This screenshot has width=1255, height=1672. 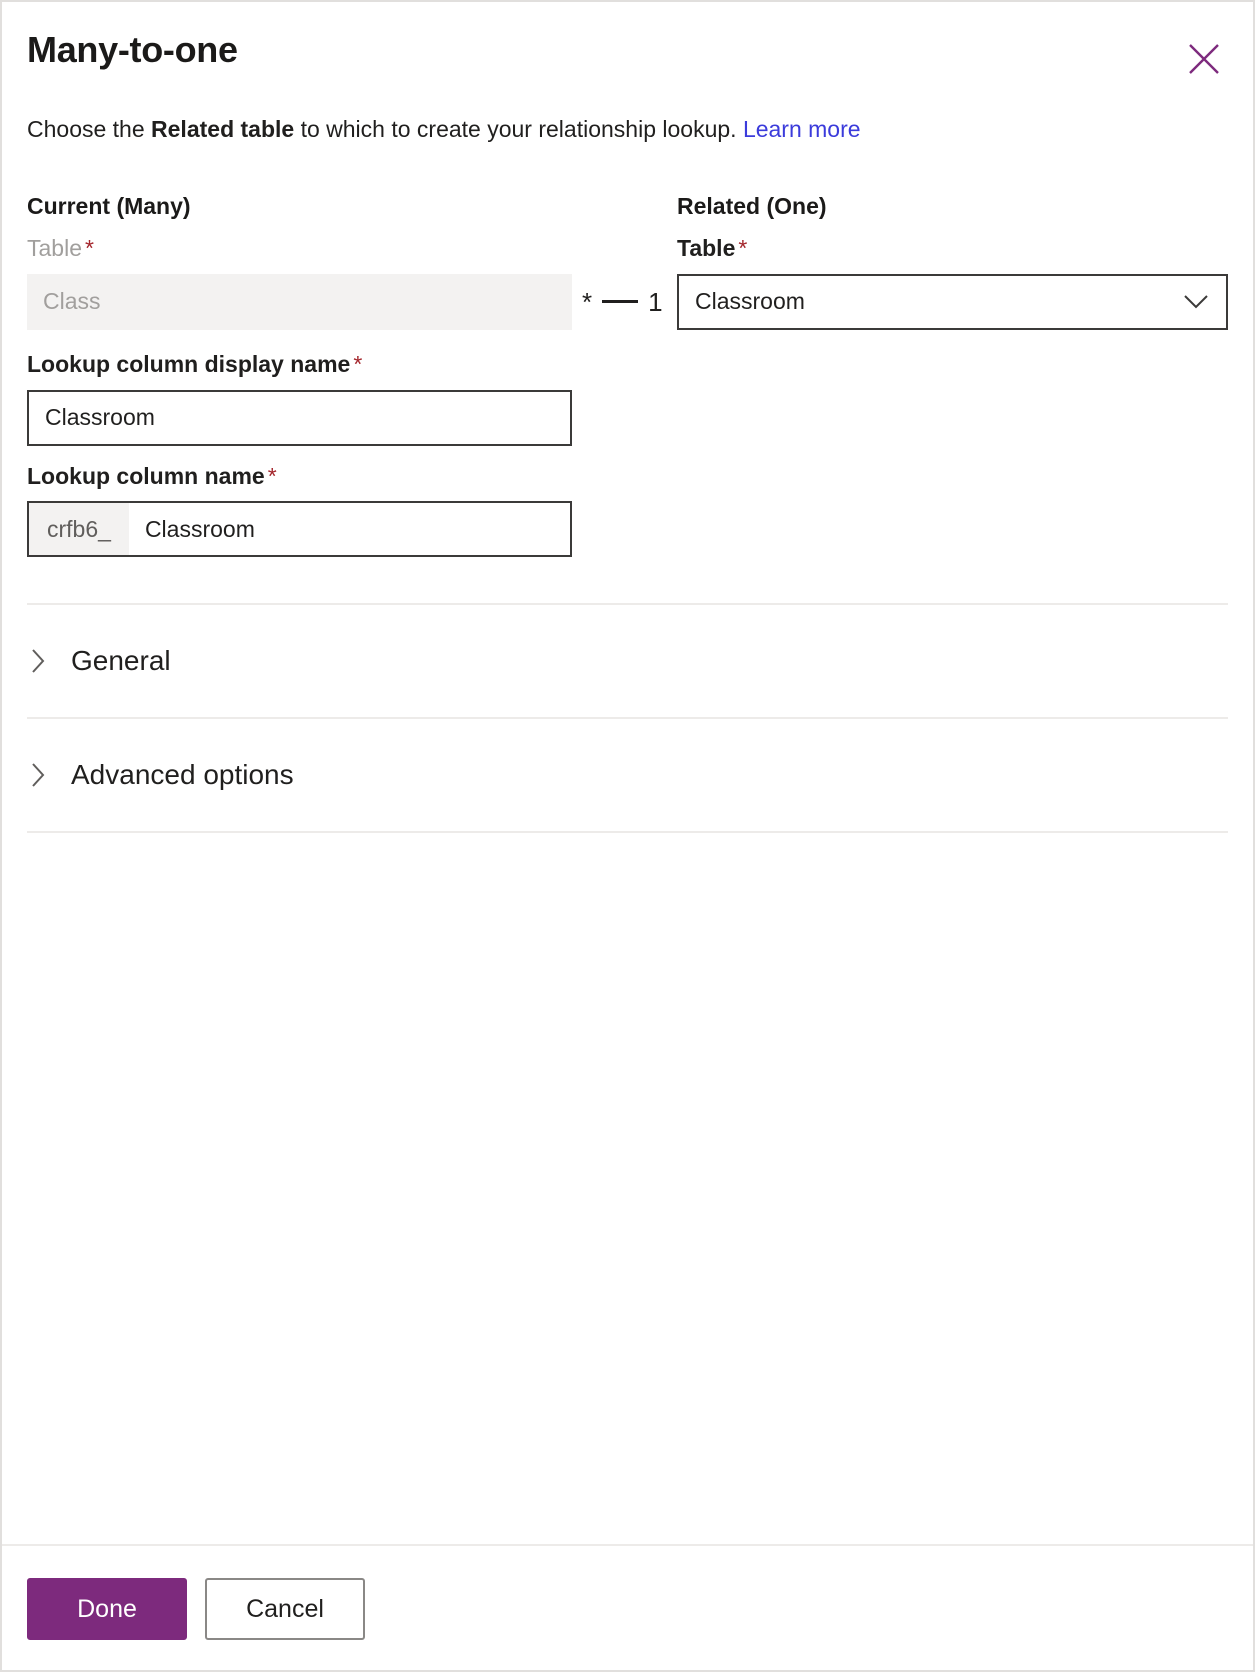 I want to click on lookup-column-name-field: crfb6_ Classroom, so click(x=299, y=529).